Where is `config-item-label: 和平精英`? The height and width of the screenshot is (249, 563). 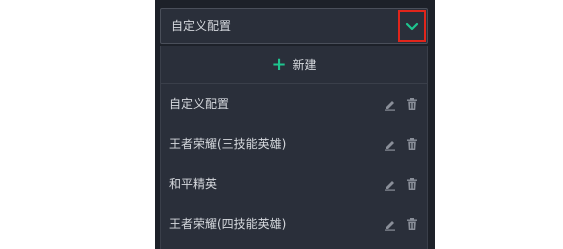
config-item-label: 和平精英 is located at coordinates (193, 184).